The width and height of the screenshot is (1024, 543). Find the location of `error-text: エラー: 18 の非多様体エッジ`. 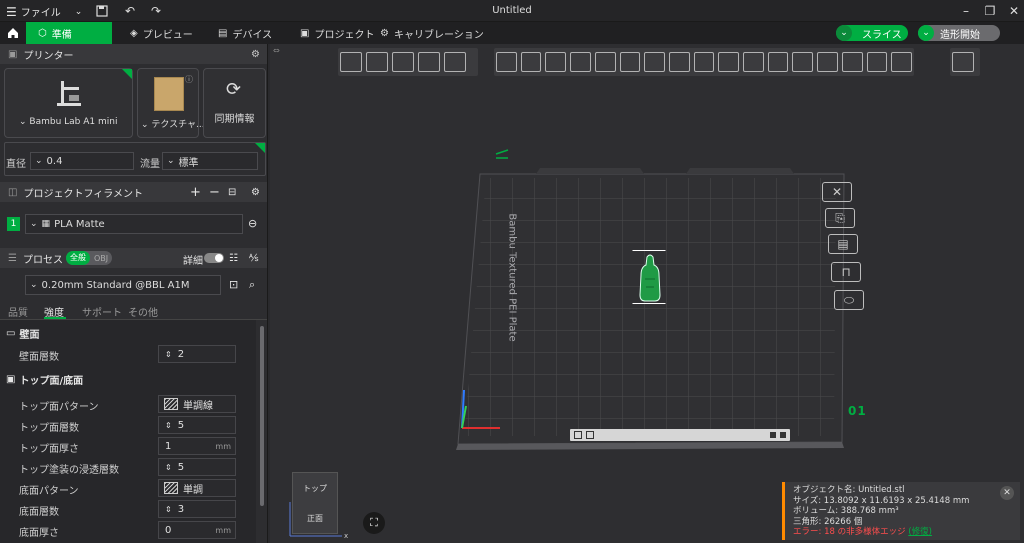

error-text: エラー: 18 の非多様体エッジ is located at coordinates (849, 532).